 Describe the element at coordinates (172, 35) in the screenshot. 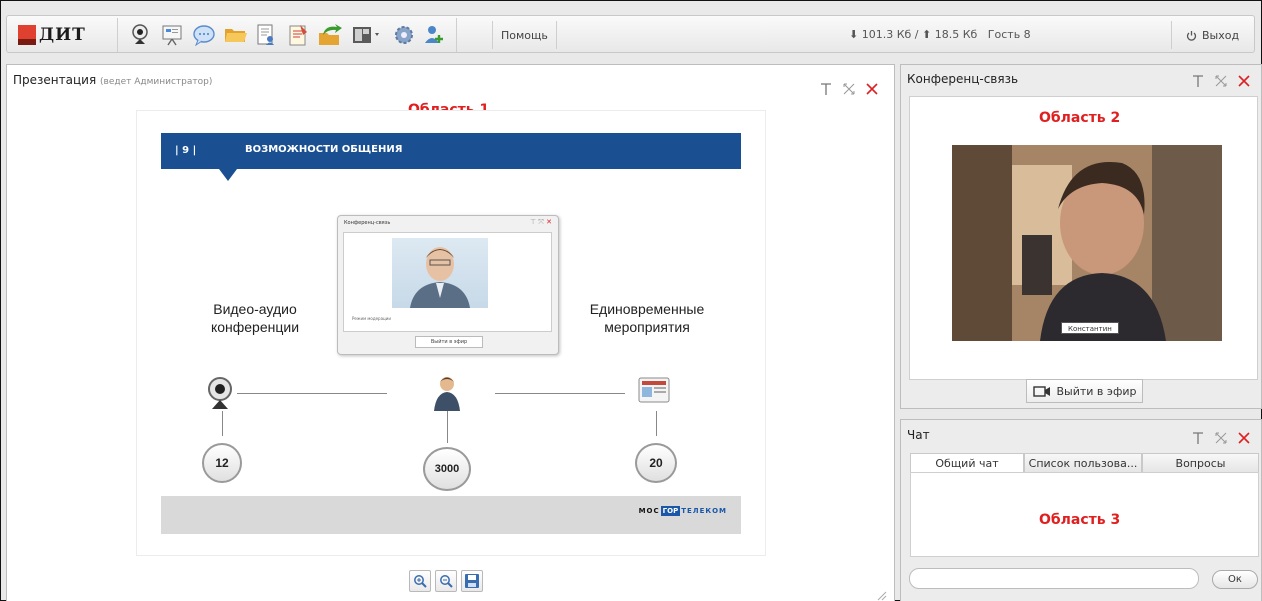

I see `presentation-icon` at that location.